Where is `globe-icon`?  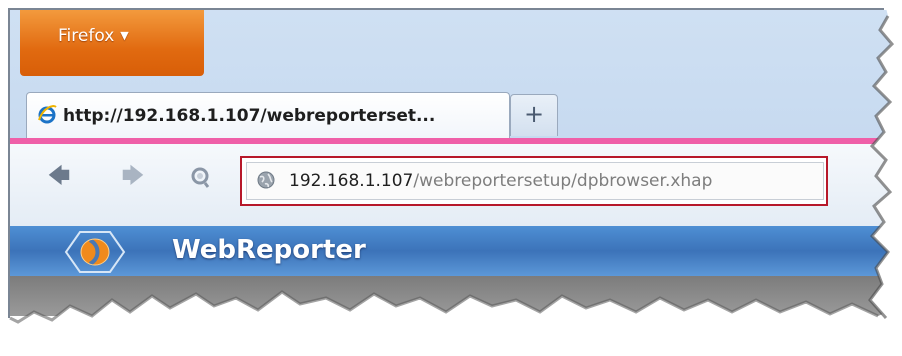
globe-icon is located at coordinates (266, 180).